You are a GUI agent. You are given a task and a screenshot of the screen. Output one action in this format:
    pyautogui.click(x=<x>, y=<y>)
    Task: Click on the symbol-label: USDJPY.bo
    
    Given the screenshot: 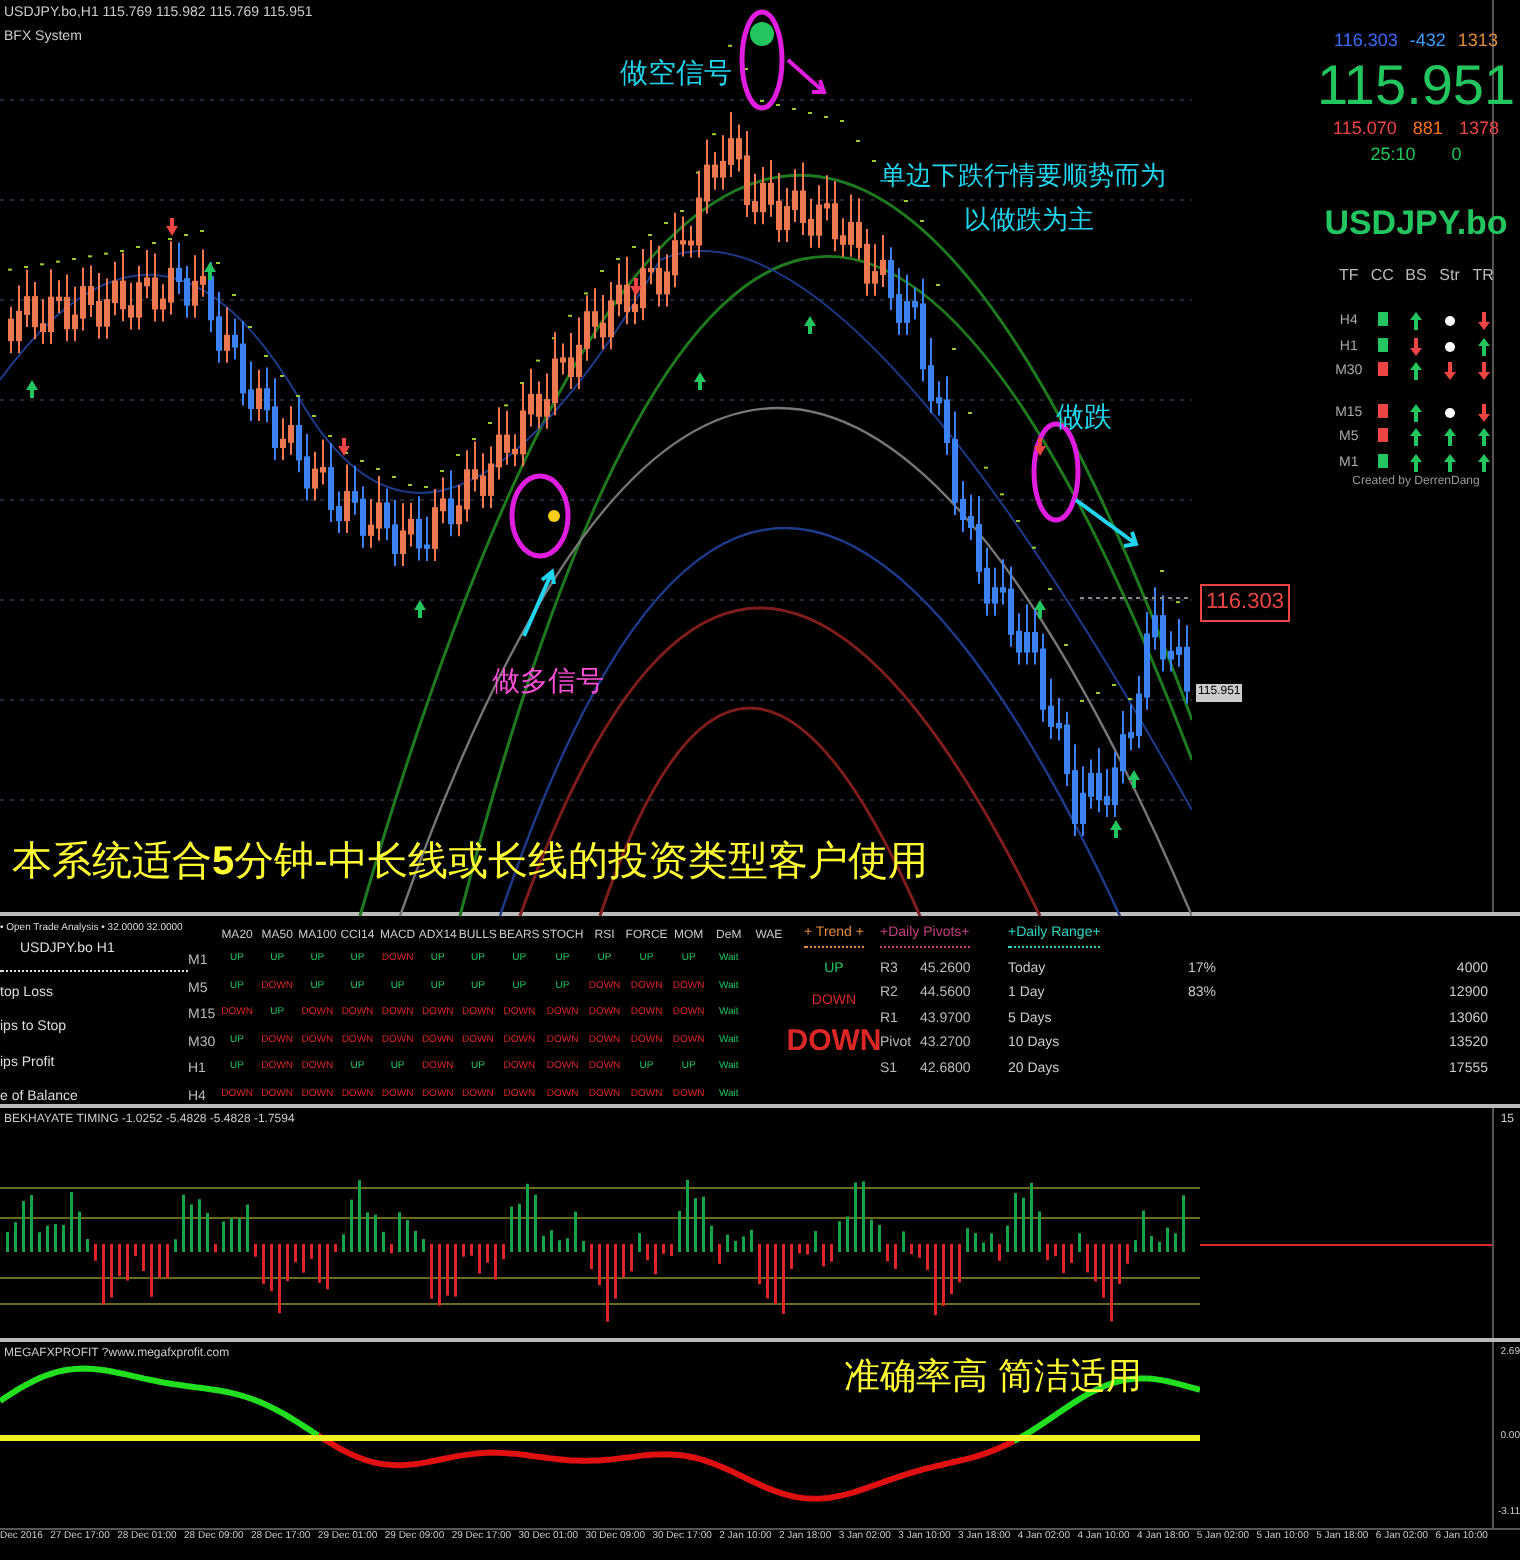 What is the action you would take?
    pyautogui.click(x=1416, y=223)
    